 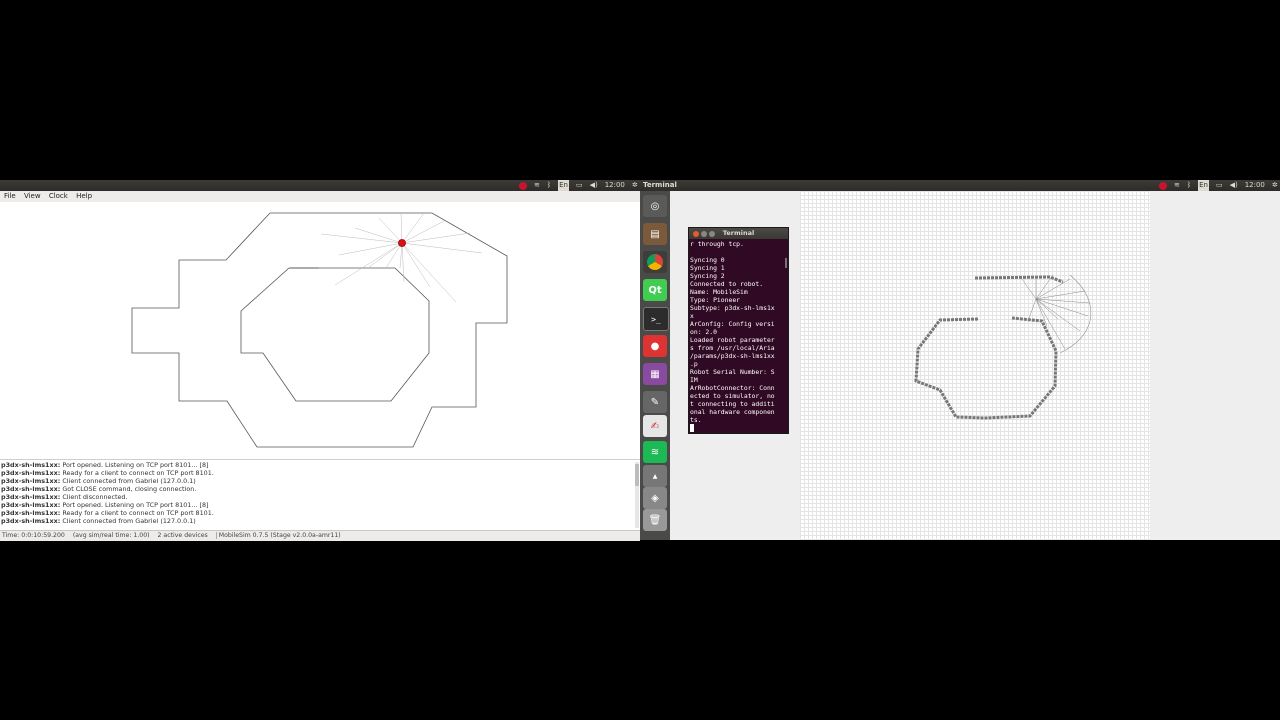 What do you see at coordinates (637, 495) in the screenshot?
I see `log-scrollbar` at bounding box center [637, 495].